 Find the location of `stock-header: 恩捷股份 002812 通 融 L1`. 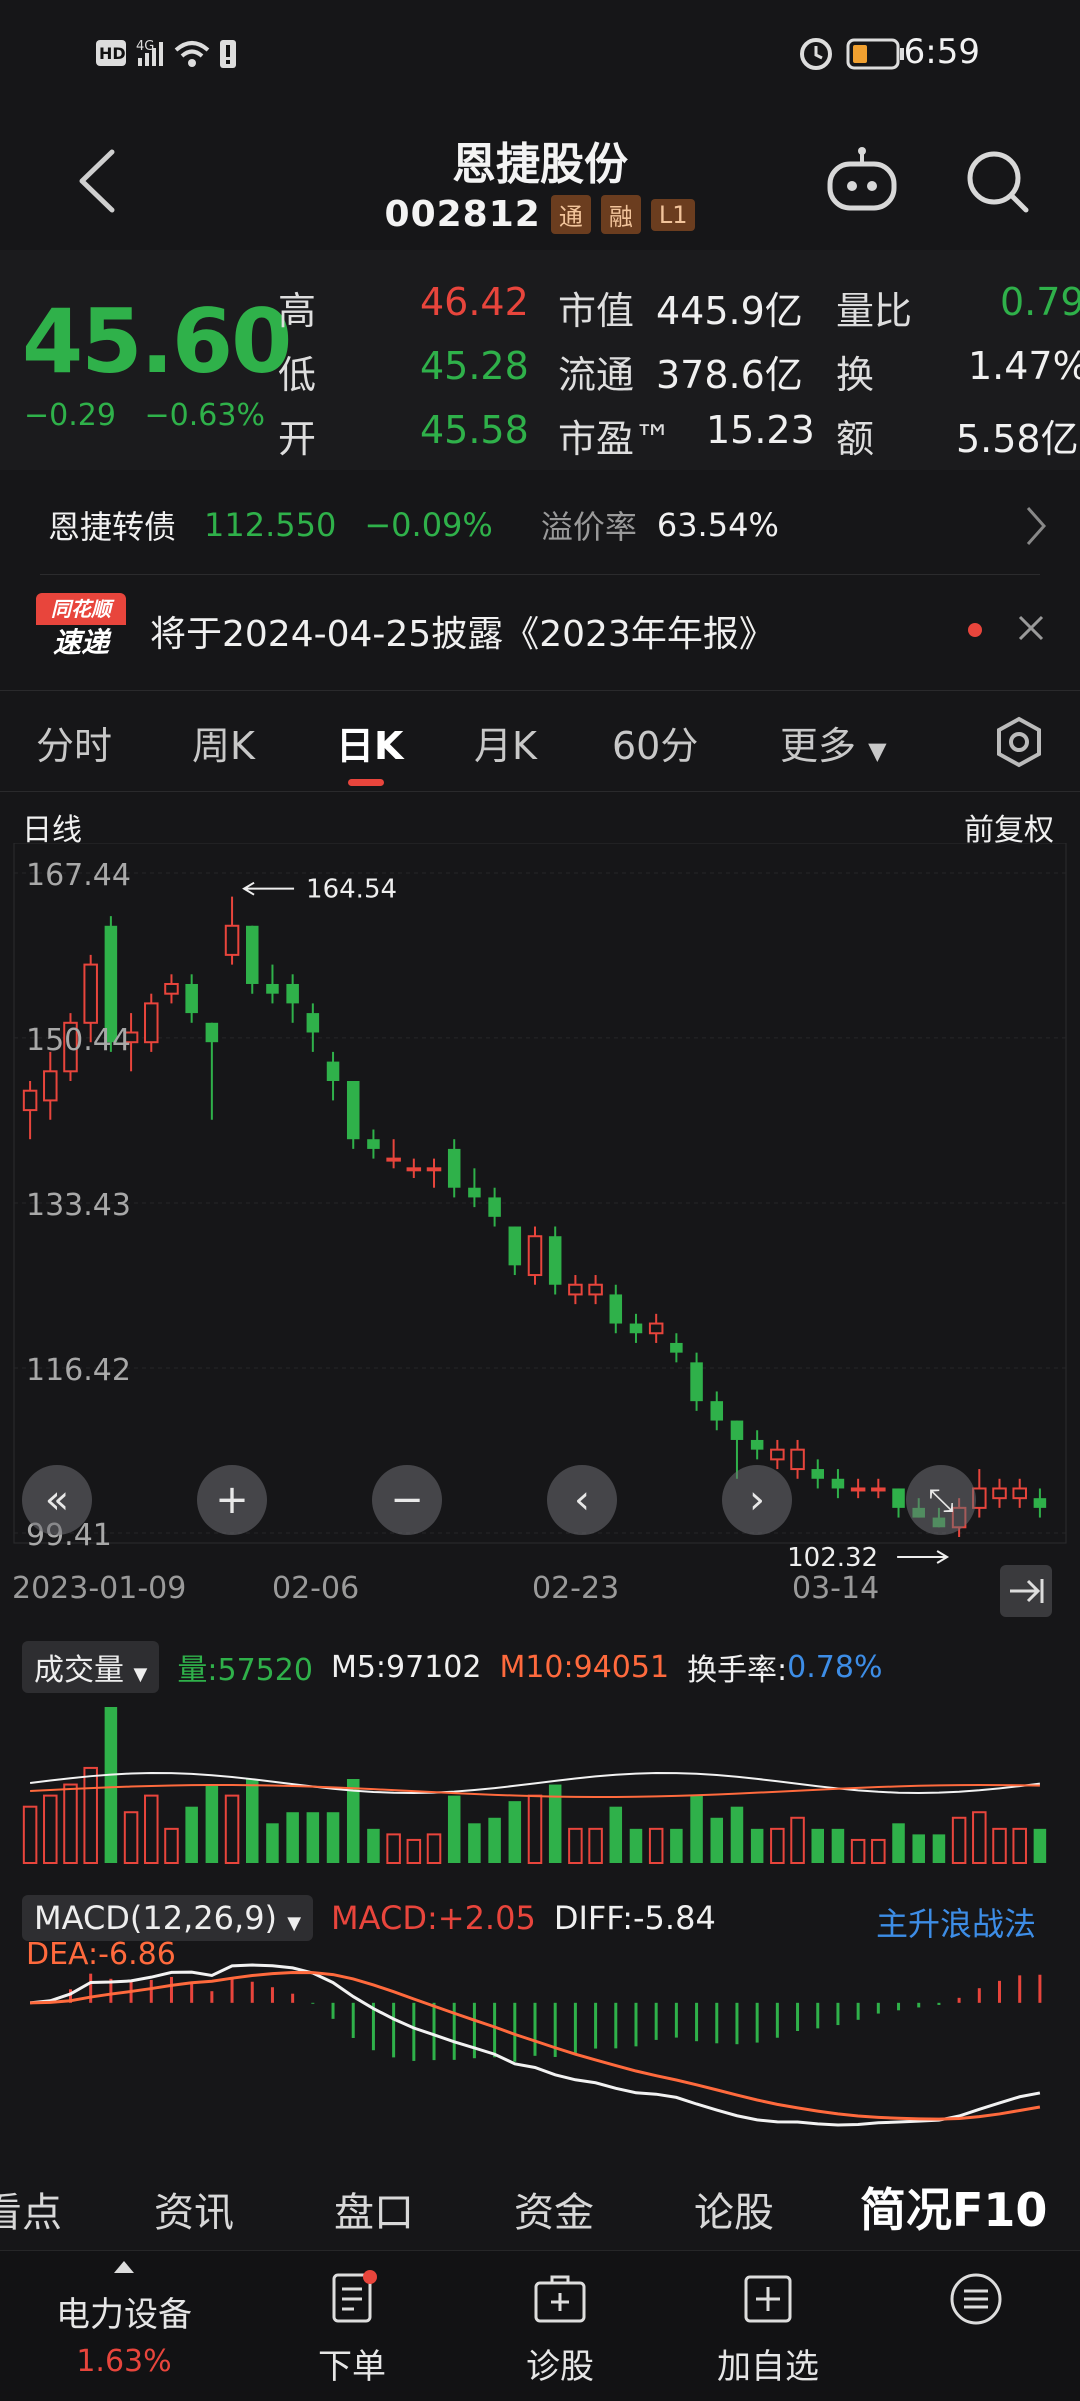

stock-header: 恩捷股份 002812 通 融 L1 is located at coordinates (540, 180).